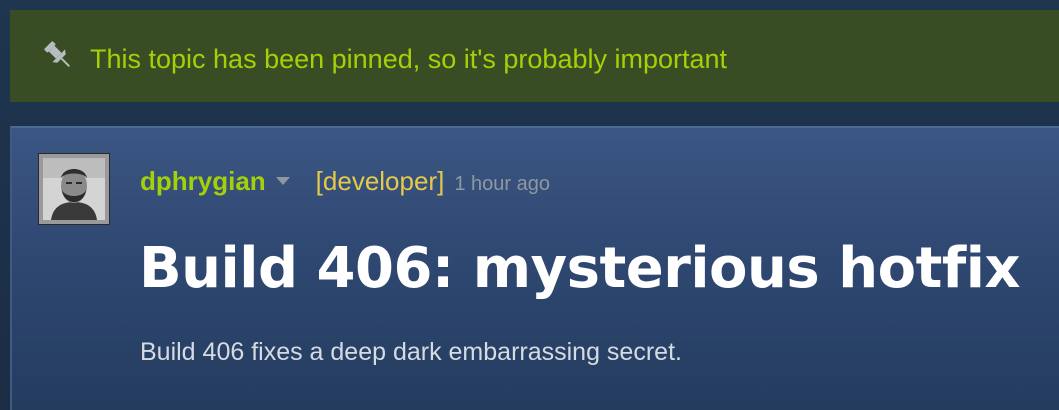  What do you see at coordinates (57, 54) in the screenshot?
I see `pin-icon` at bounding box center [57, 54].